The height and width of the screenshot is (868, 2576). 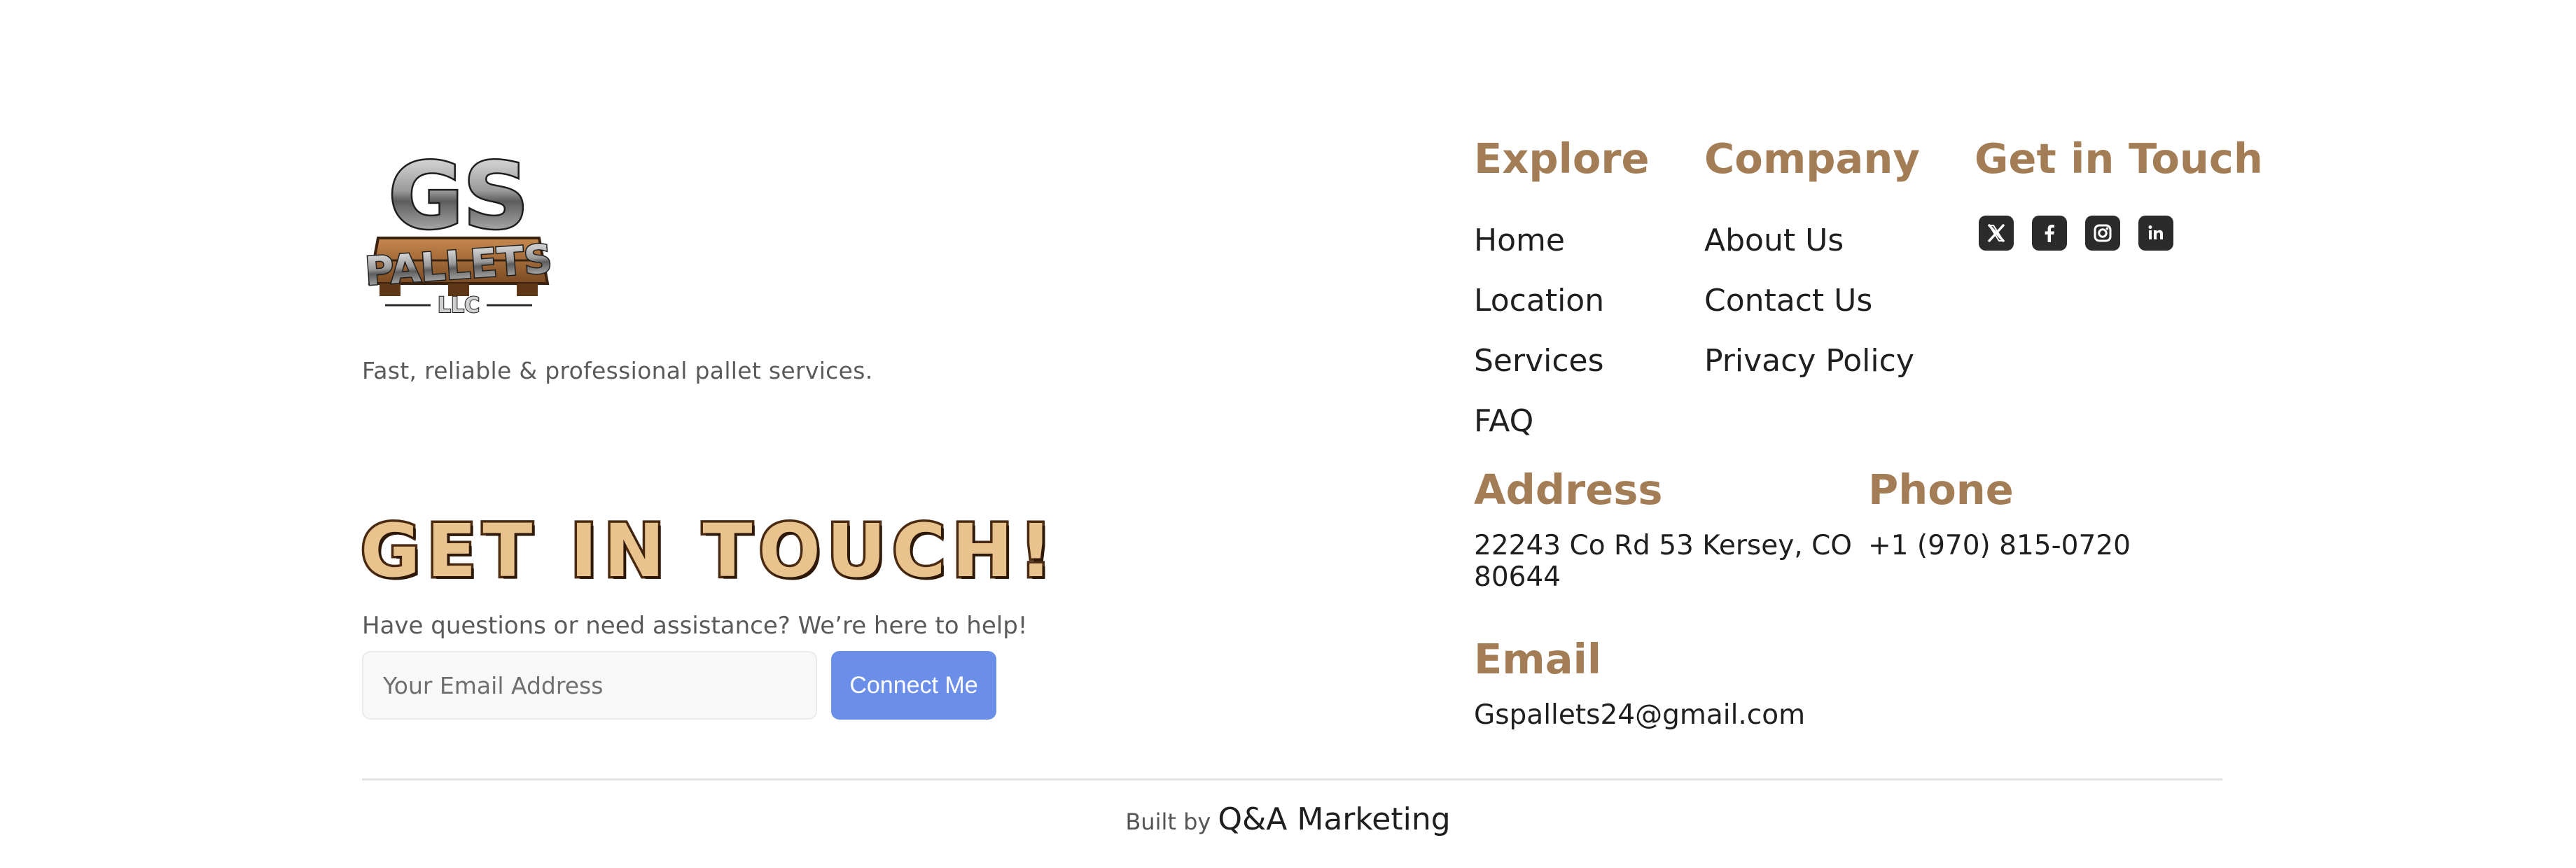 What do you see at coordinates (913, 685) in the screenshot?
I see `connect-me-button: Connect Me` at bounding box center [913, 685].